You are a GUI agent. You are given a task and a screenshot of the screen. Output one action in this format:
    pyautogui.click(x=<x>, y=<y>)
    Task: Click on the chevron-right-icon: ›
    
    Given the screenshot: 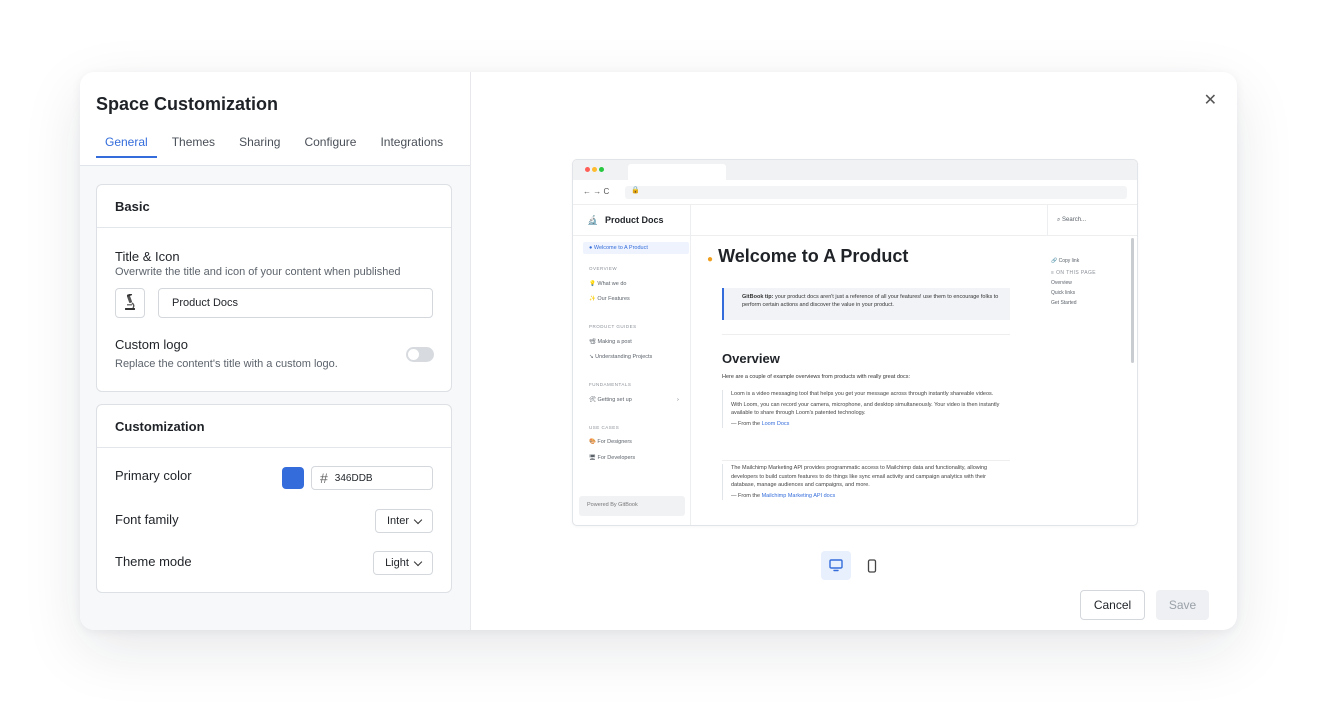 What is the action you would take?
    pyautogui.click(x=678, y=400)
    